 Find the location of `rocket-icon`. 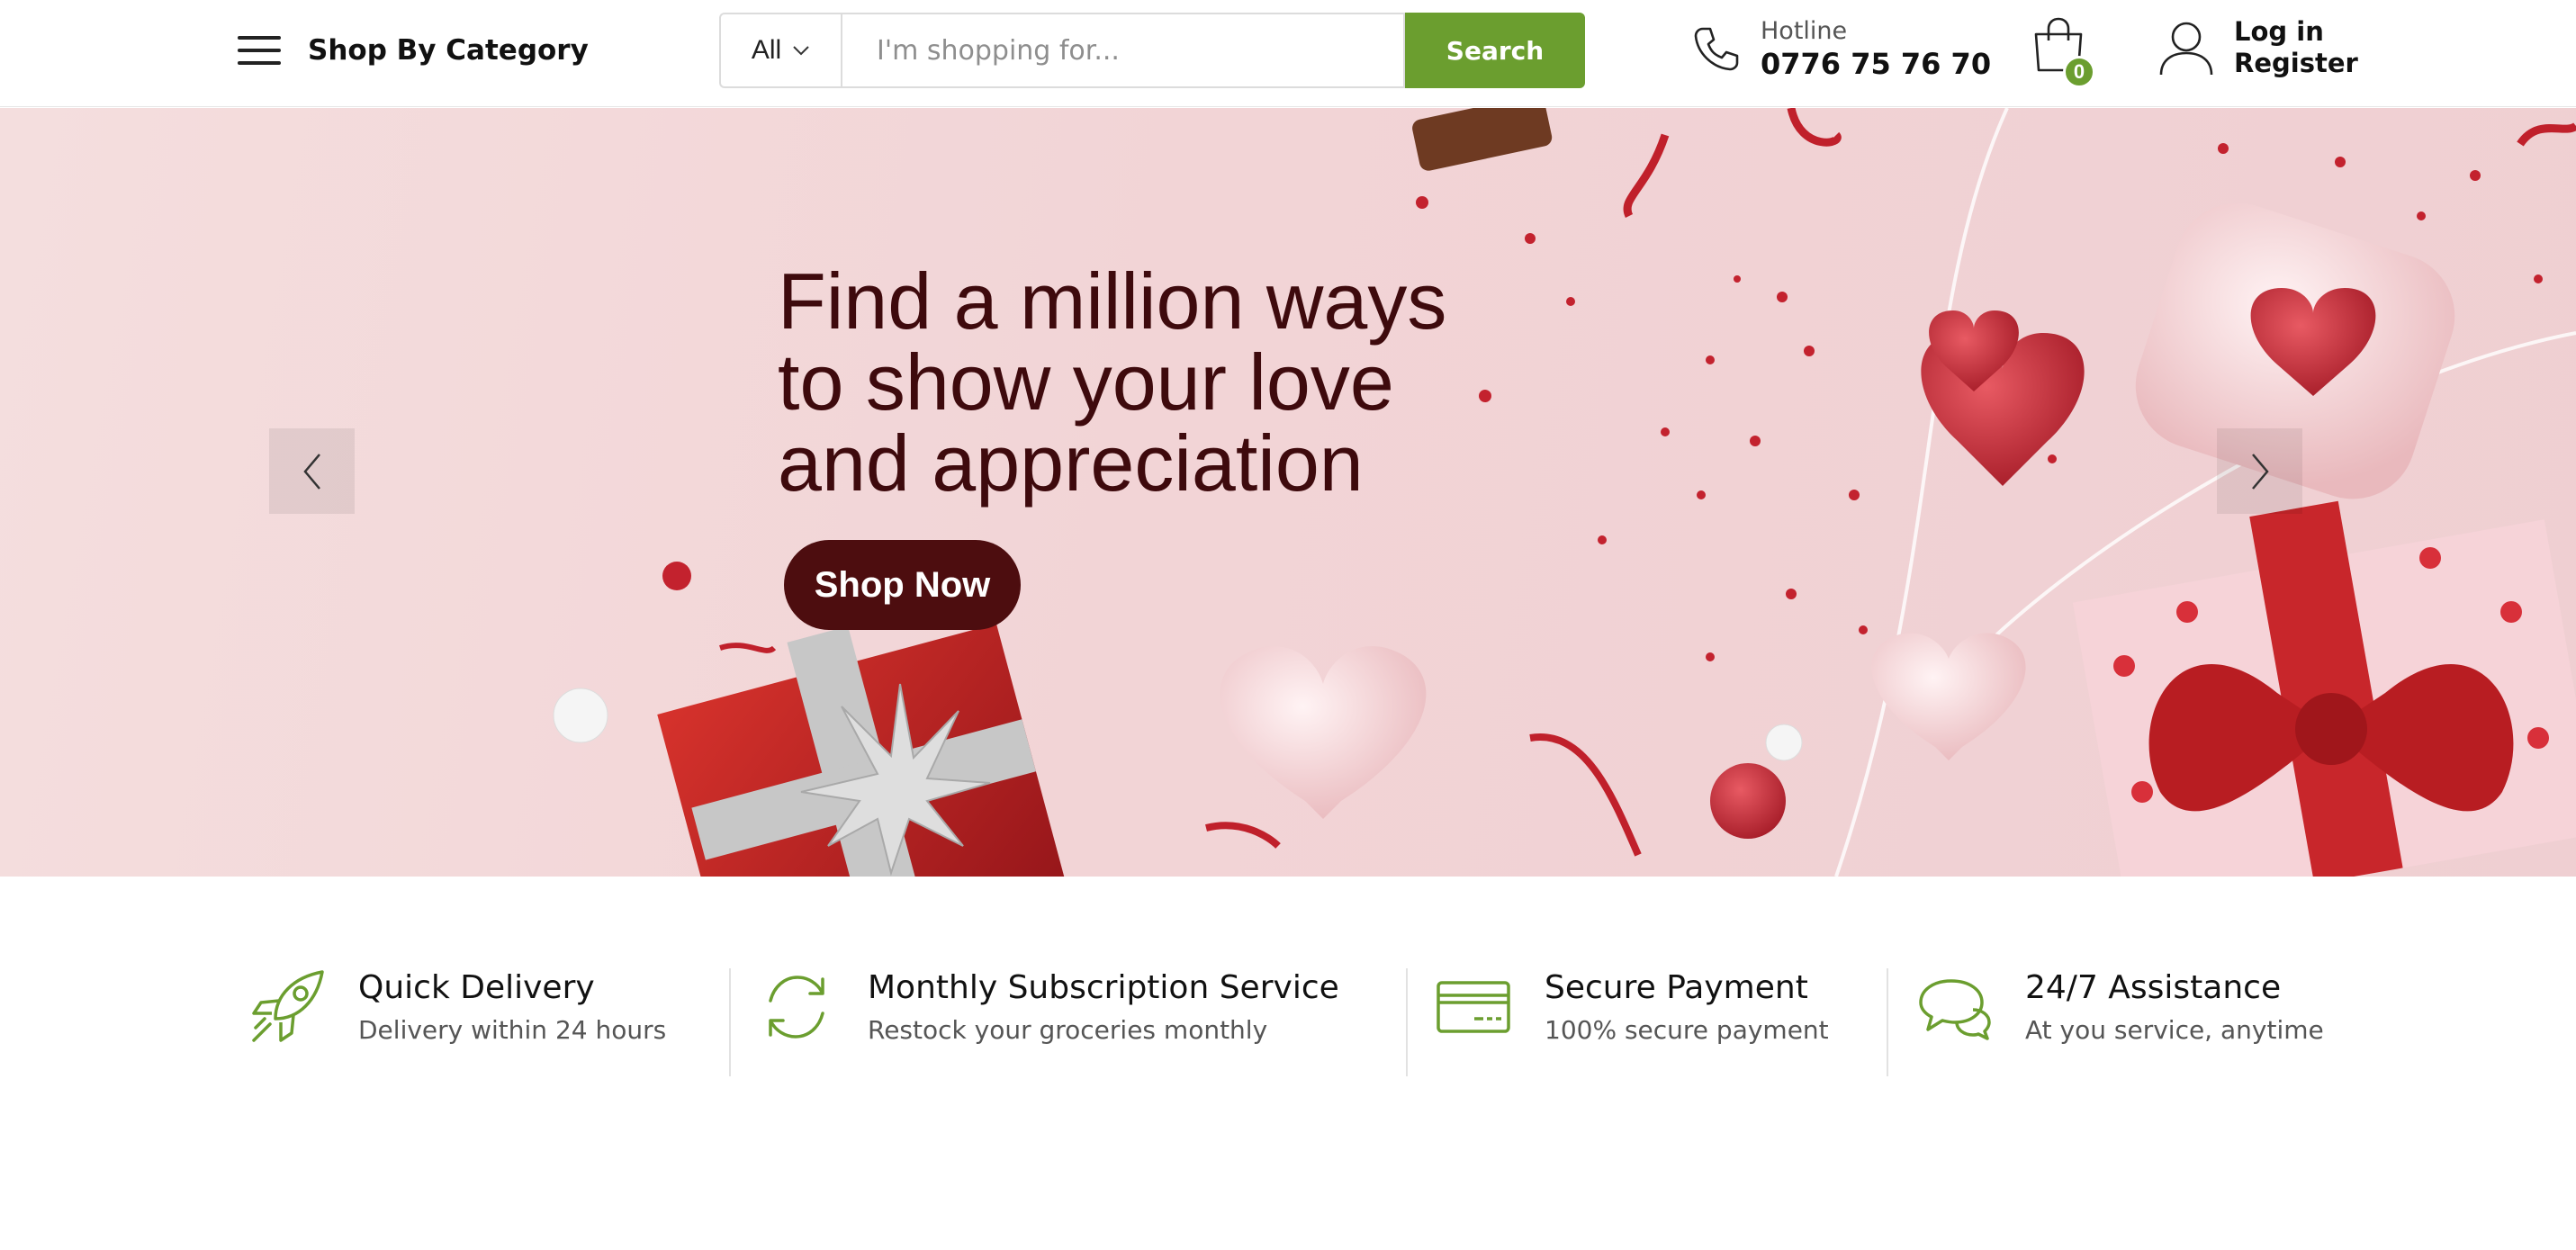

rocket-icon is located at coordinates (288, 1006).